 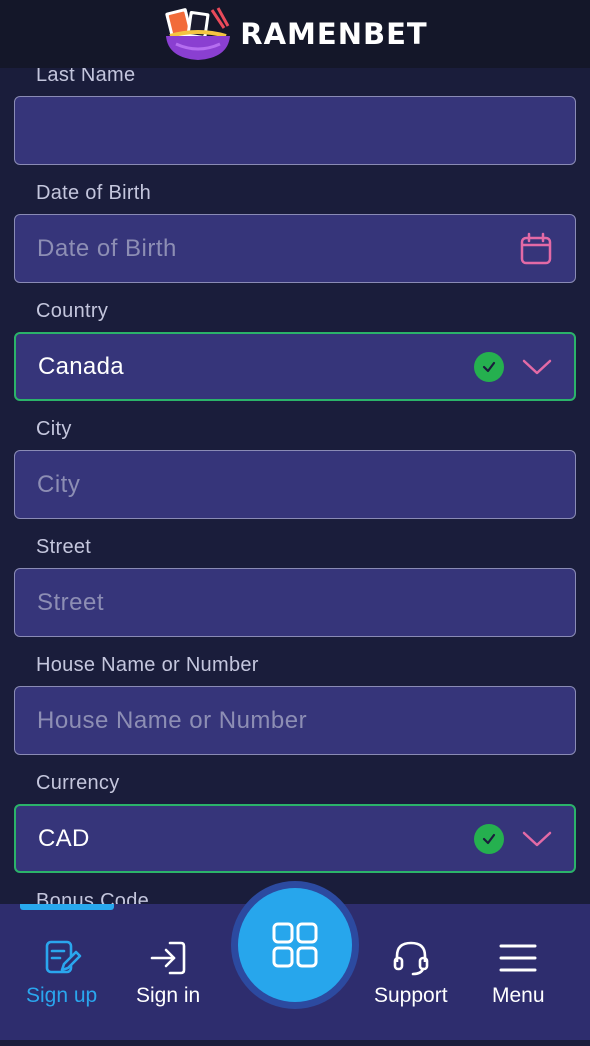 I want to click on street-input, so click(x=306, y=602).